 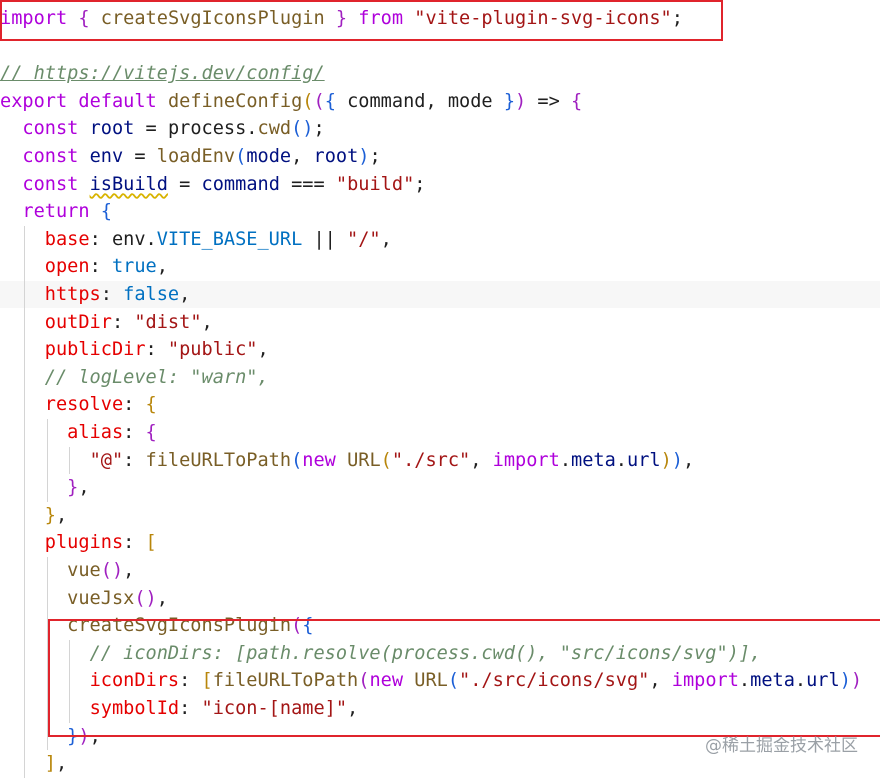 I want to click on code-token: // https://vitejs.dev/config/, so click(x=162, y=74).